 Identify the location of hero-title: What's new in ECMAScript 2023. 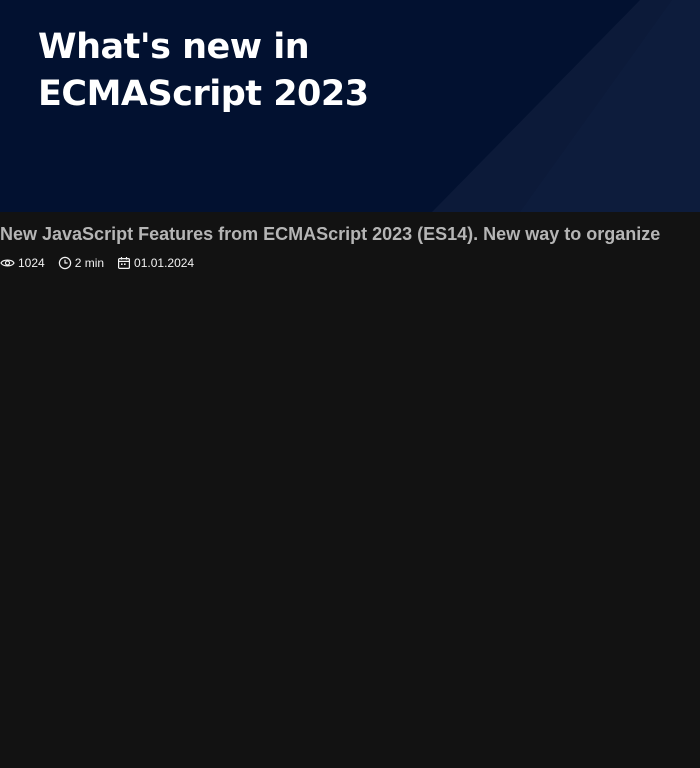
(203, 70).